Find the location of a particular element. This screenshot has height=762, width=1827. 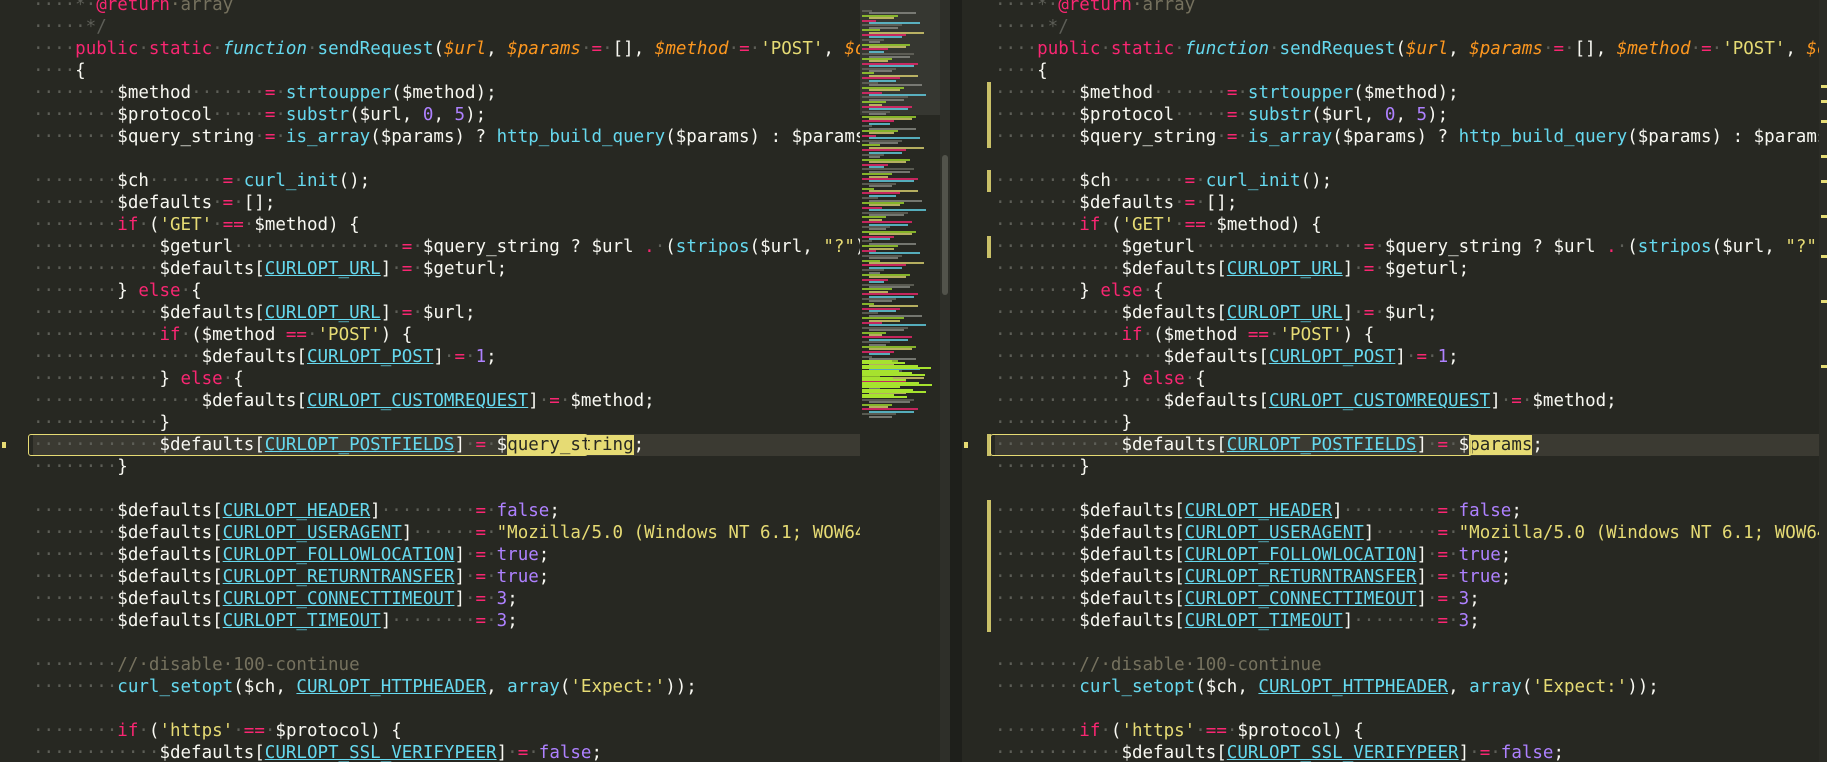

code-token: (); is located at coordinates (1316, 181).